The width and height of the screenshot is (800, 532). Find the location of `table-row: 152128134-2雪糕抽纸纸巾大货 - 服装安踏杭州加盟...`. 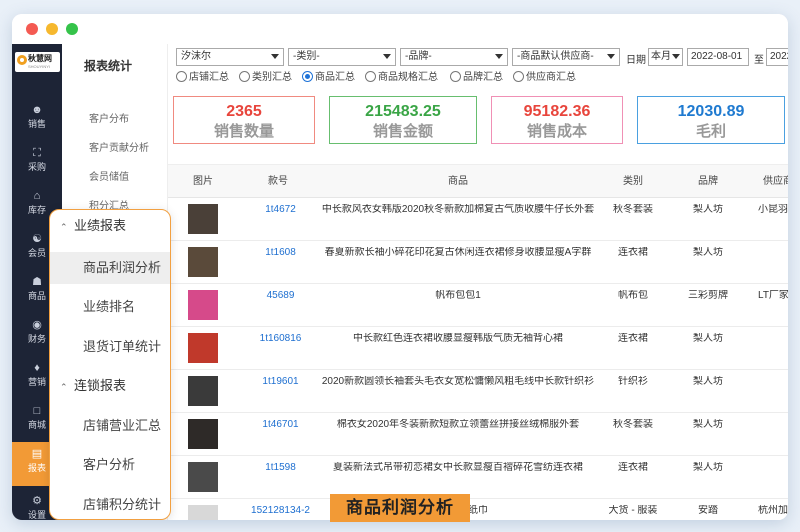

table-row: 152128134-2雪糕抽纸纸巾大货 - 服装安踏杭州加盟... is located at coordinates (478, 509).